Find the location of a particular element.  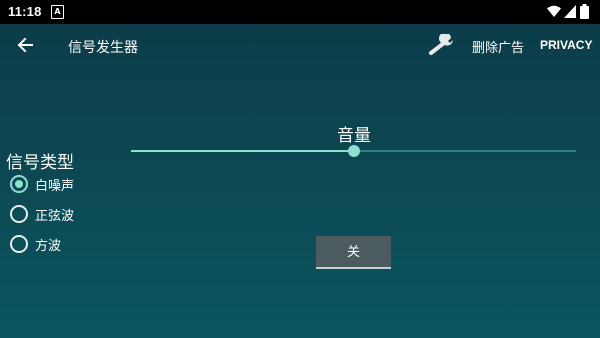

remove-ads-button: 删除广告 is located at coordinates (498, 46).